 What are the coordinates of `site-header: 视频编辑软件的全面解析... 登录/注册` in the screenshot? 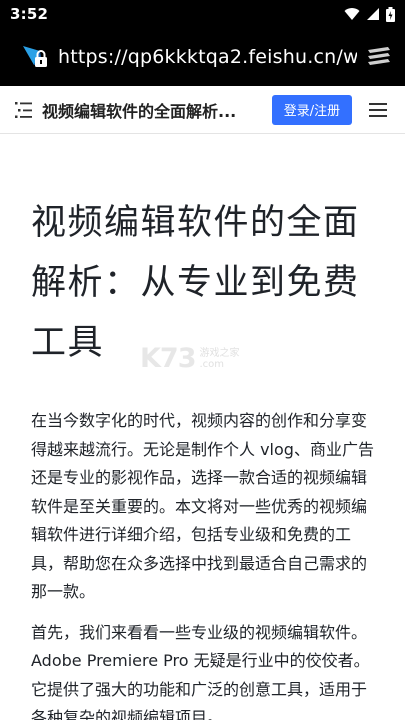 It's located at (202, 110).